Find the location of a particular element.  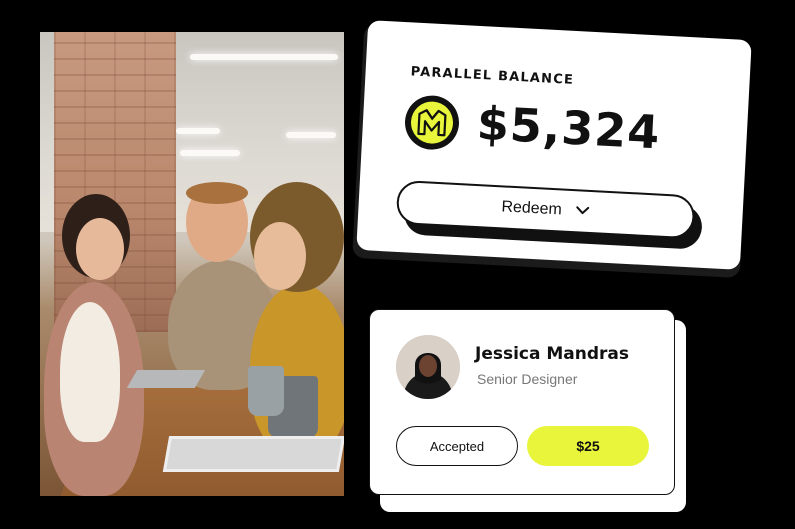

redeem-label: Redeem is located at coordinates (531, 208).